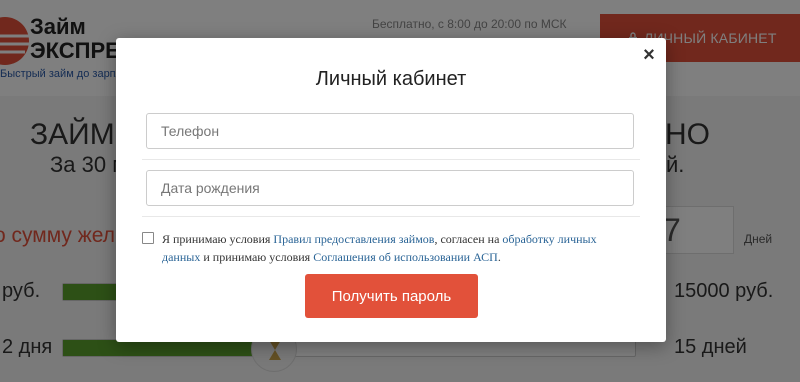 Image resolution: width=800 pixels, height=382 pixels. I want to click on consent-text-part: , согласен на, so click(468, 239).